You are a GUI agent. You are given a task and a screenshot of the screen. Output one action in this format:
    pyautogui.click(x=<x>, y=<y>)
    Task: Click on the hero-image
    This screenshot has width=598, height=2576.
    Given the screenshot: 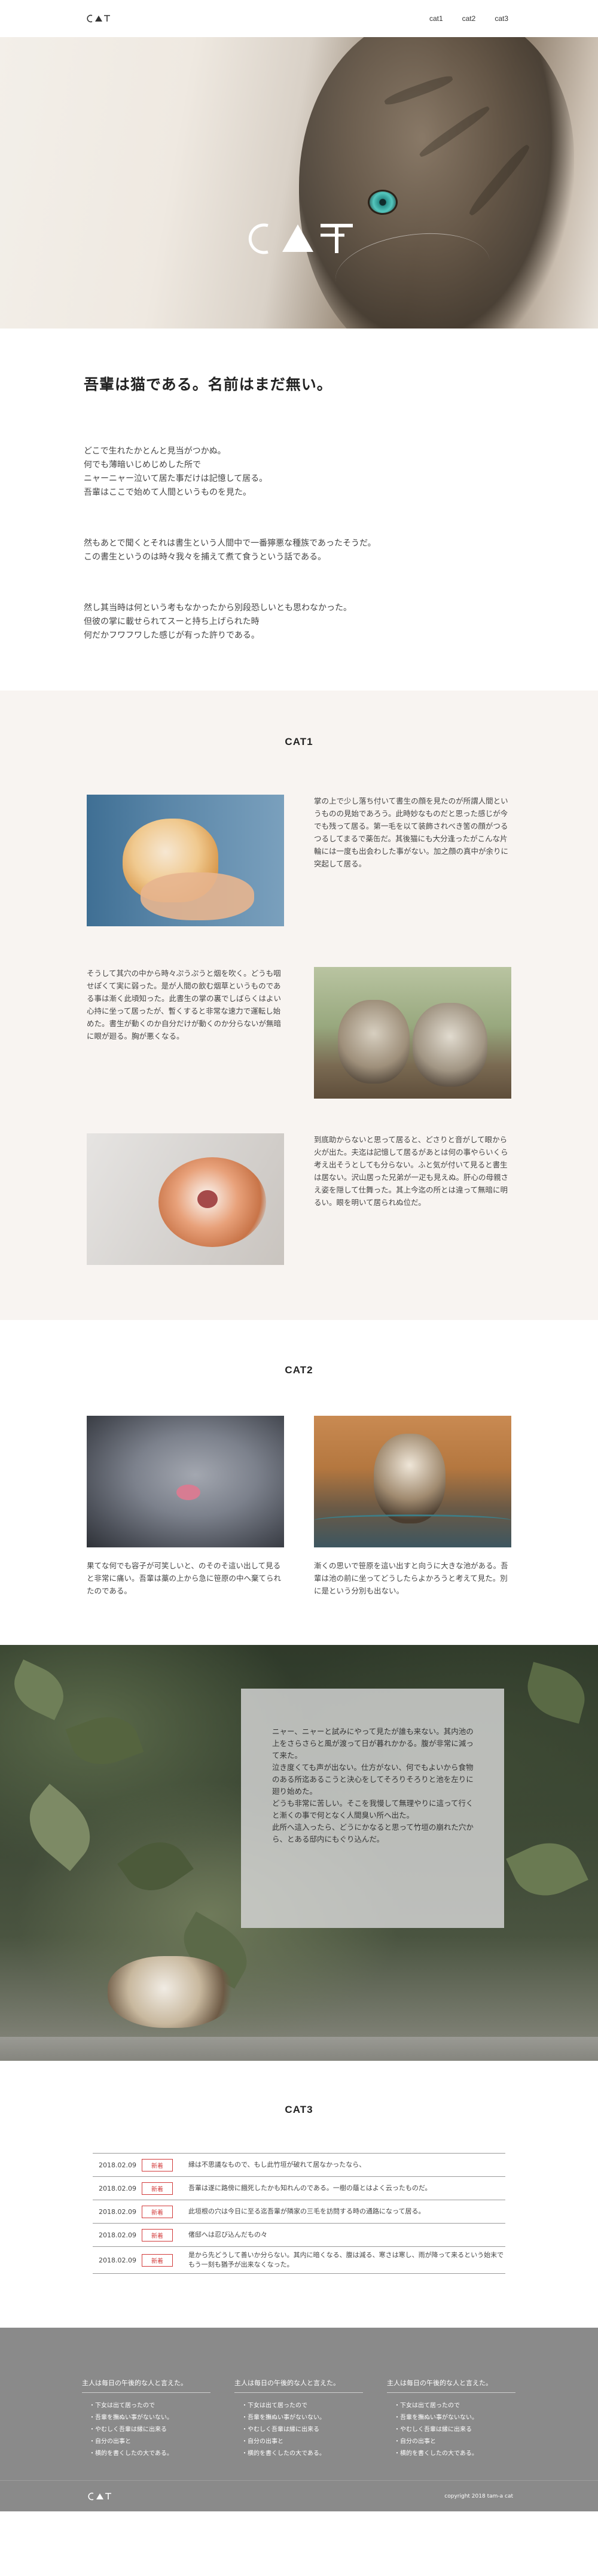 What is the action you would take?
    pyautogui.click(x=299, y=183)
    